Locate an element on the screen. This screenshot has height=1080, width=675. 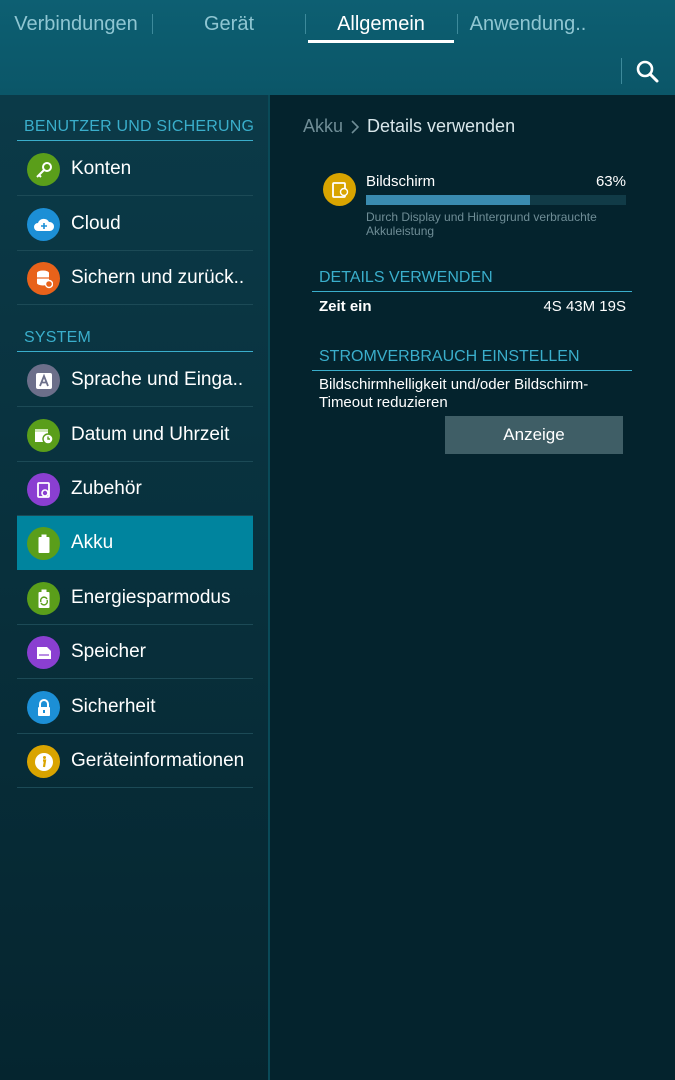
key-icon is located at coordinates (43, 169).